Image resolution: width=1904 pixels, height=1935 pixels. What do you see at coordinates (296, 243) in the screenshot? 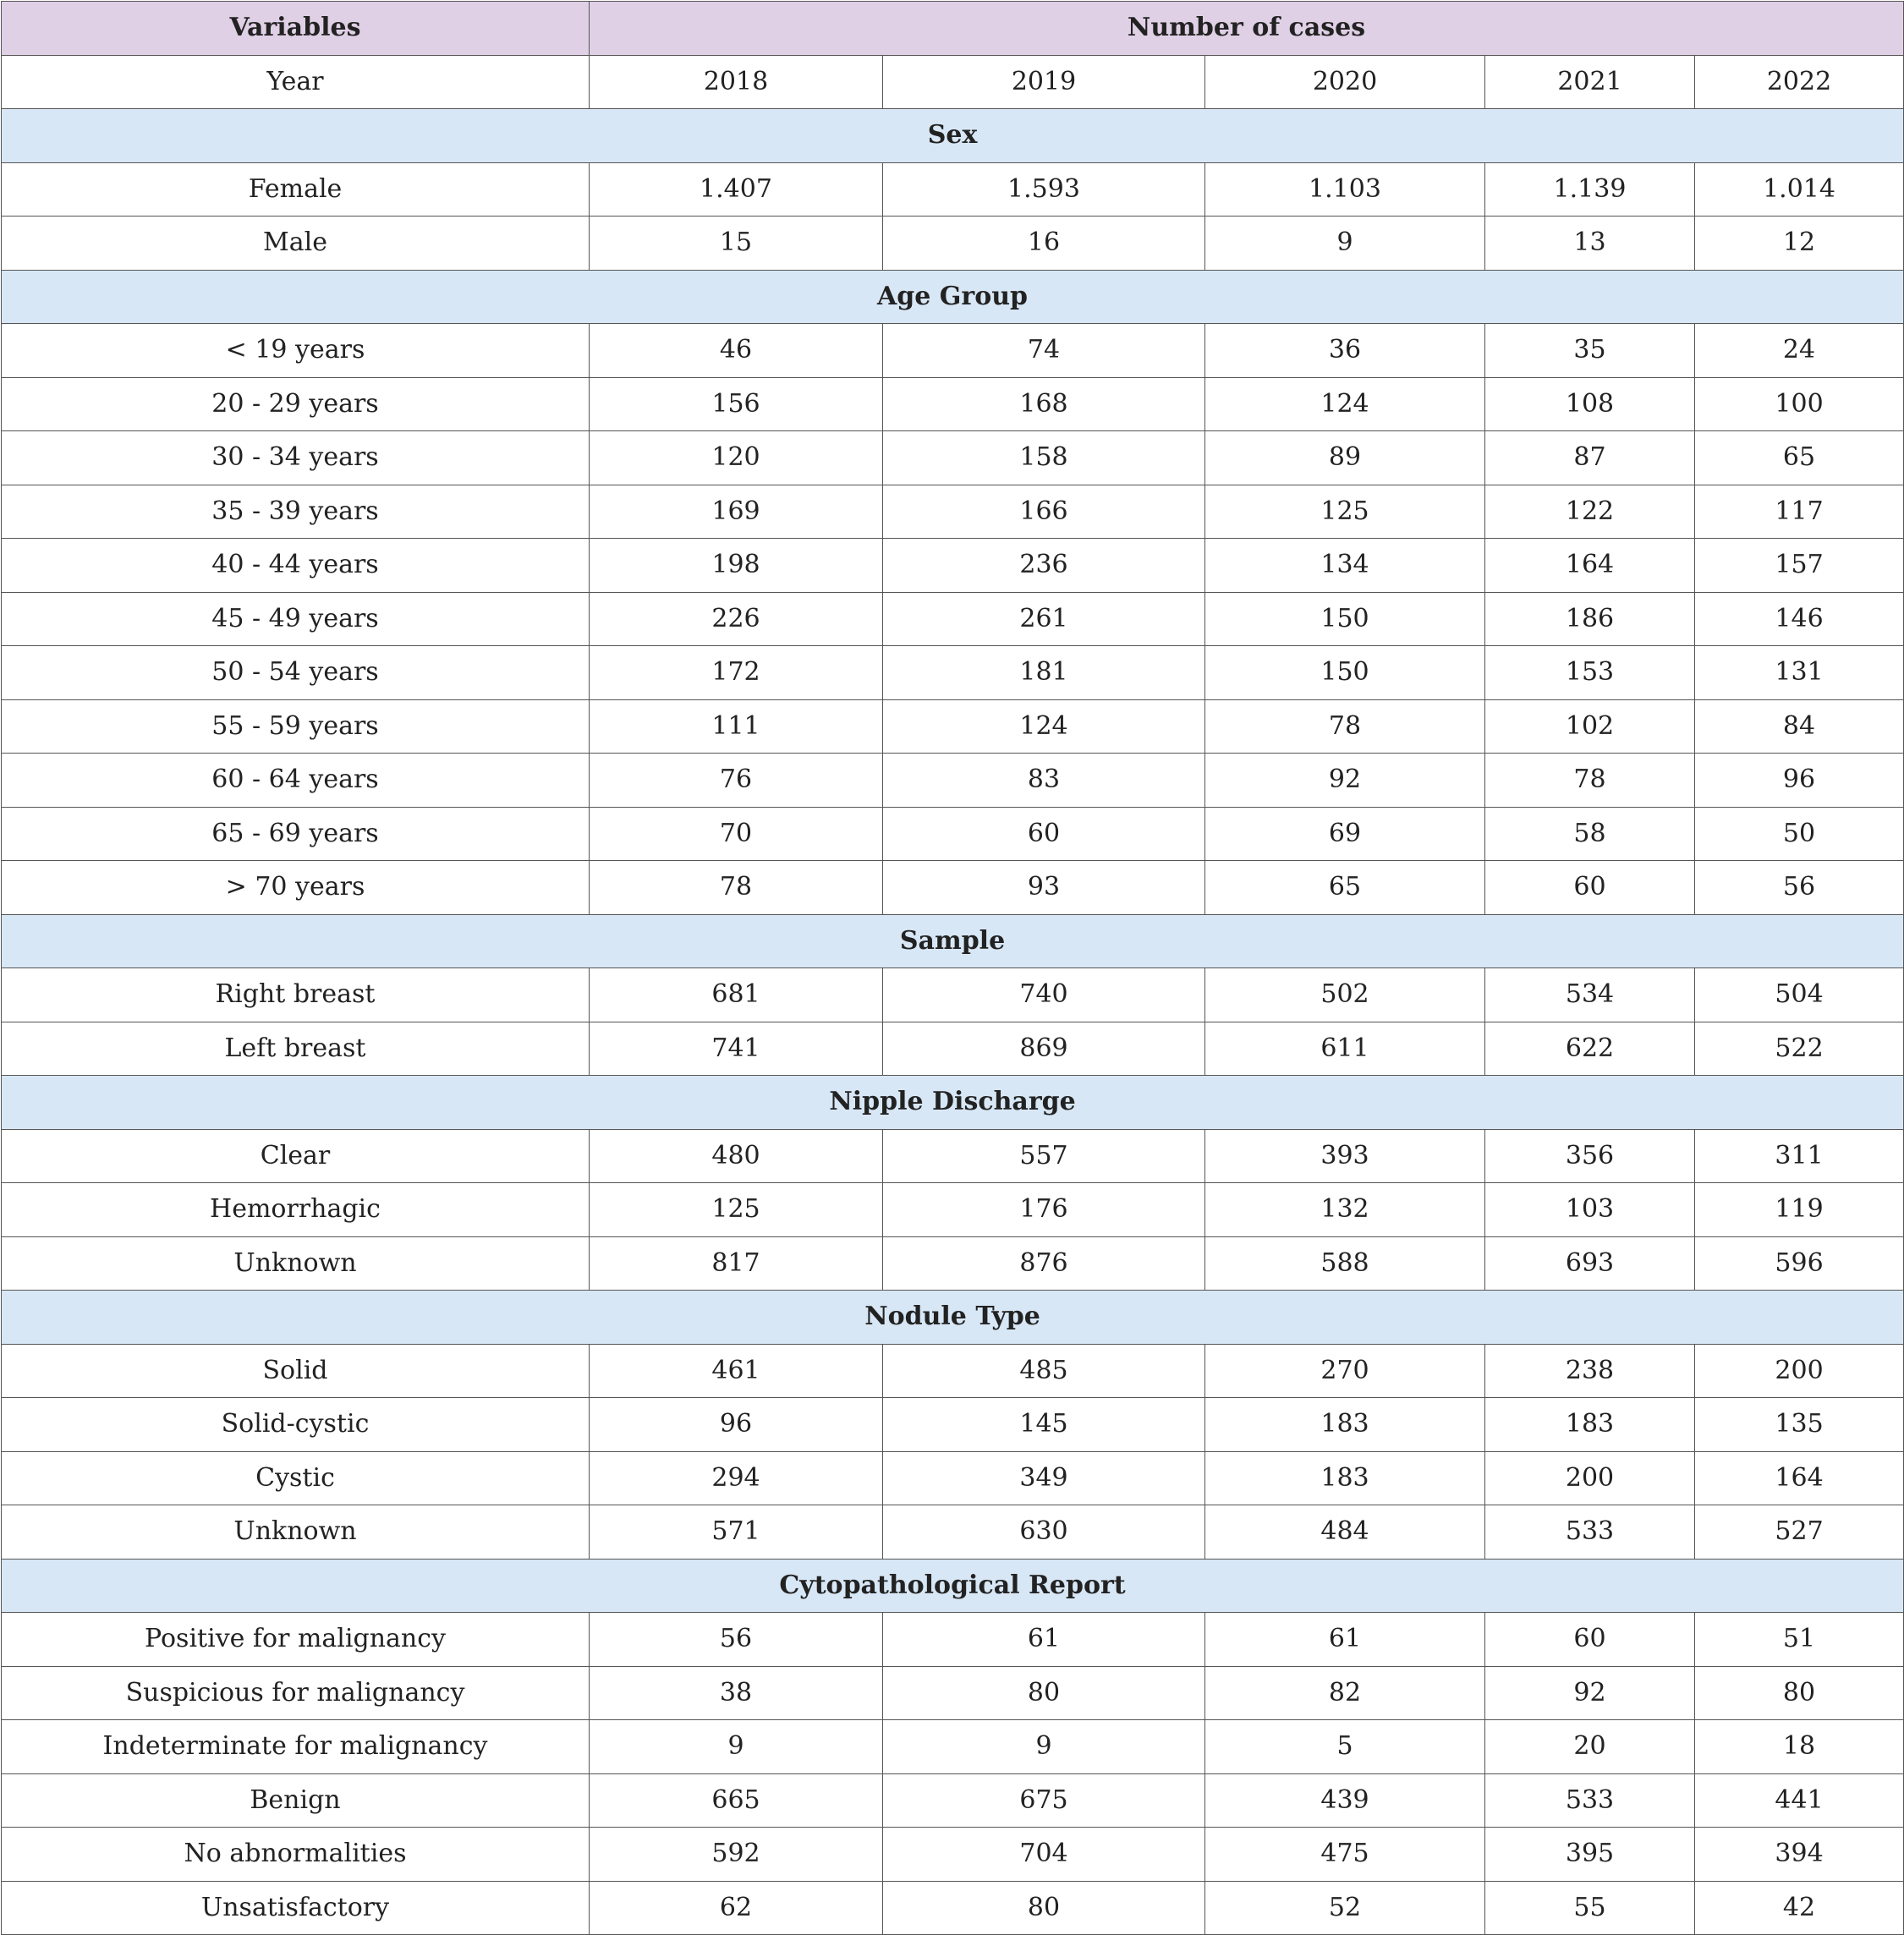
I see `row-label: Male` at bounding box center [296, 243].